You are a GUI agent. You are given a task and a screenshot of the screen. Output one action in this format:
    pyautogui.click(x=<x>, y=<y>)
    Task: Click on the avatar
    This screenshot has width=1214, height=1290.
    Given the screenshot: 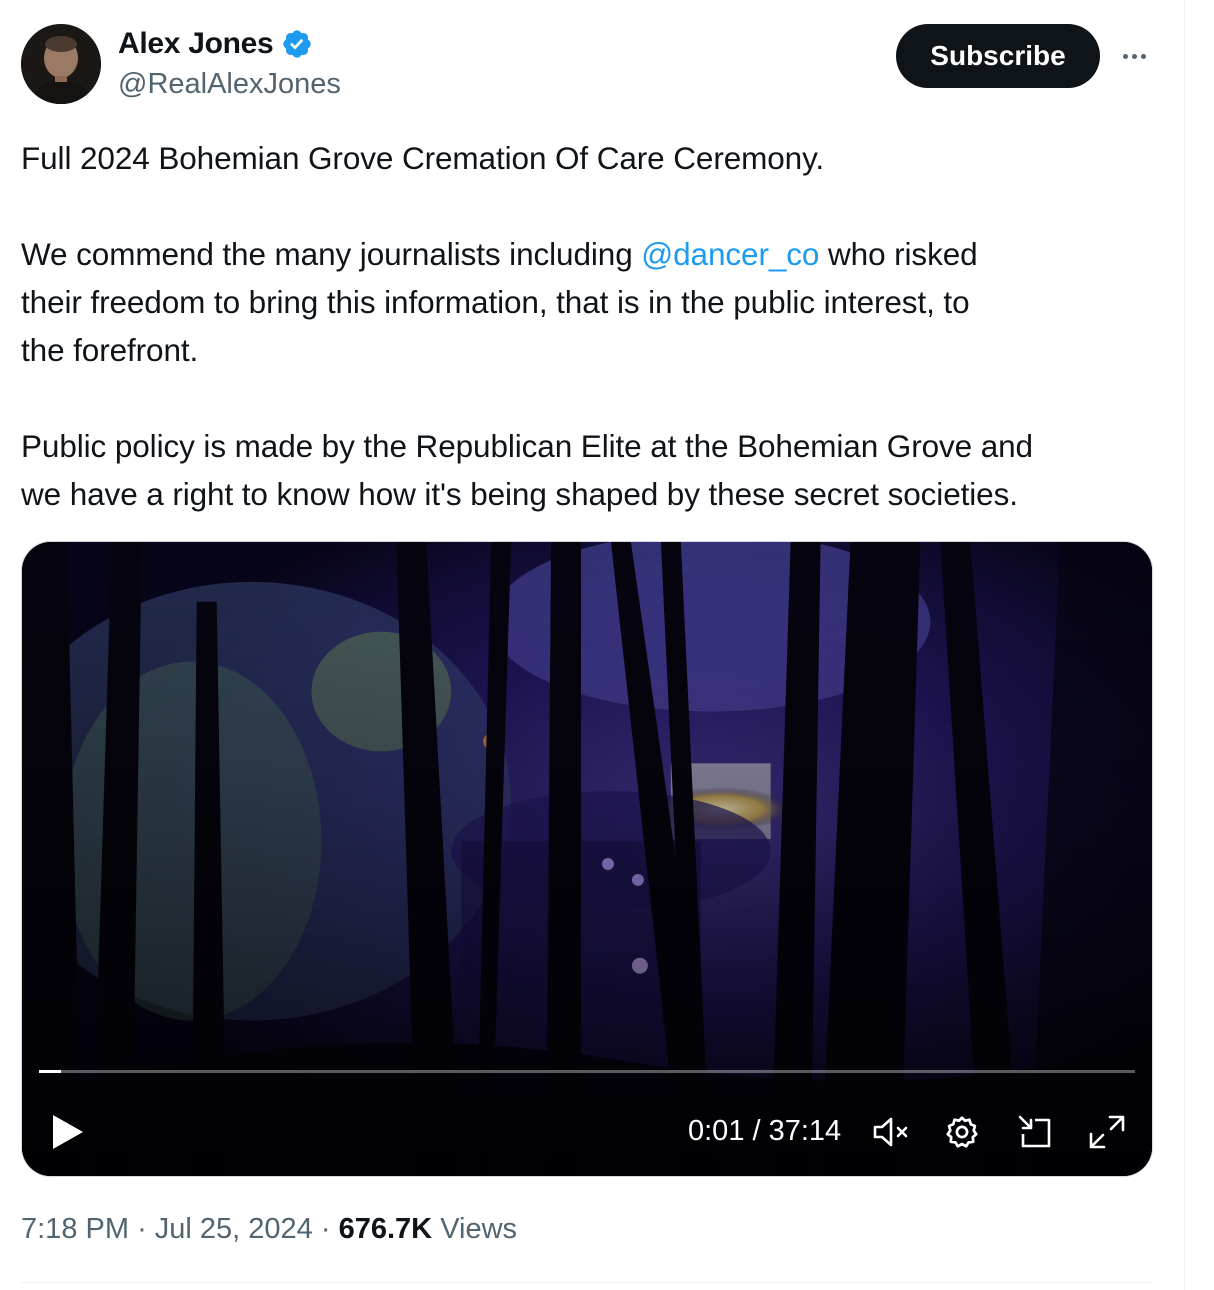 What is the action you would take?
    pyautogui.click(x=61, y=64)
    